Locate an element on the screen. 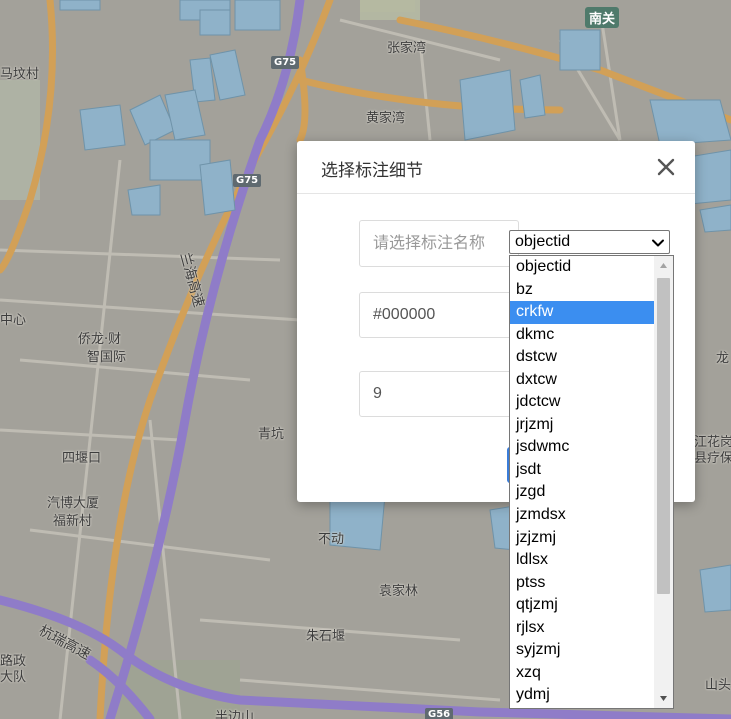 This screenshot has width=731, height=719. map-label: 龙 is located at coordinates (723, 358).